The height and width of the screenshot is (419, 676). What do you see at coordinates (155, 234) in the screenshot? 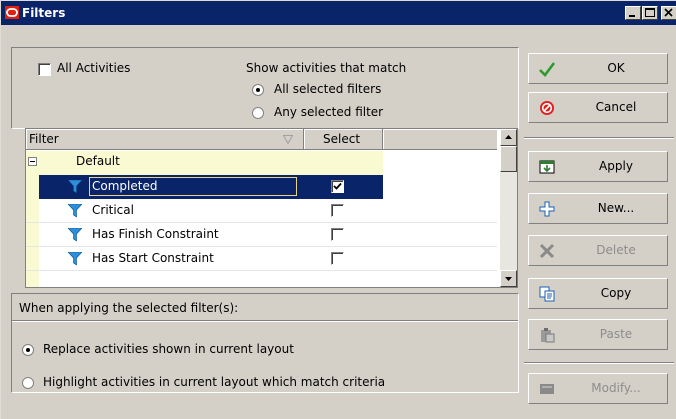
I see `filter-name: Has Finish Constraint` at bounding box center [155, 234].